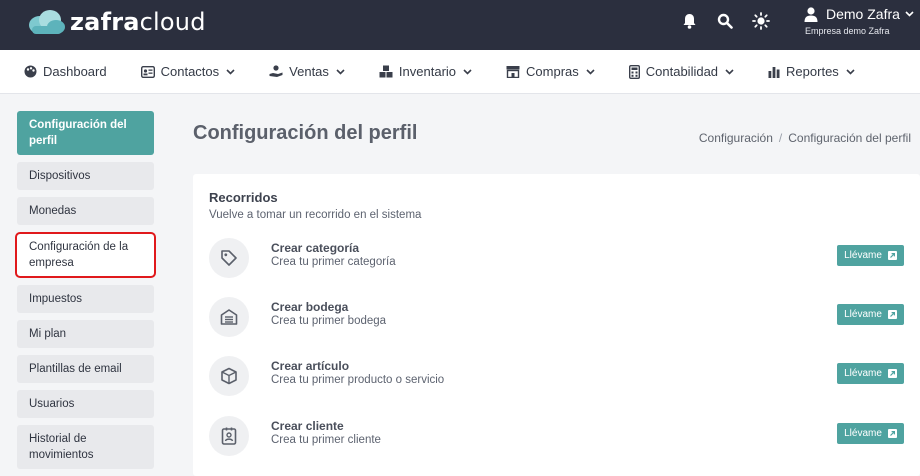  What do you see at coordinates (849, 138) in the screenshot?
I see `breadcrumb-current: Configuración del perfil` at bounding box center [849, 138].